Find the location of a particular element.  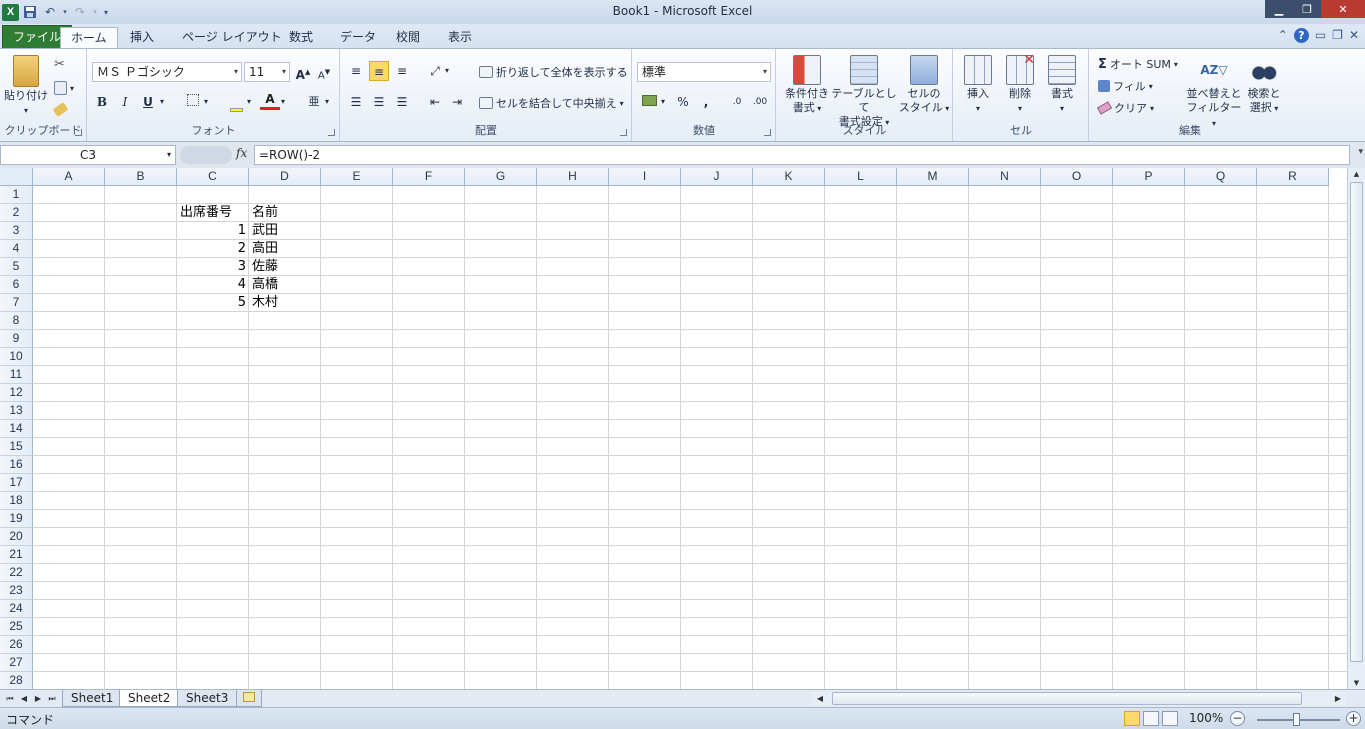

minimize-icon: ▁ is located at coordinates (1279, 9).